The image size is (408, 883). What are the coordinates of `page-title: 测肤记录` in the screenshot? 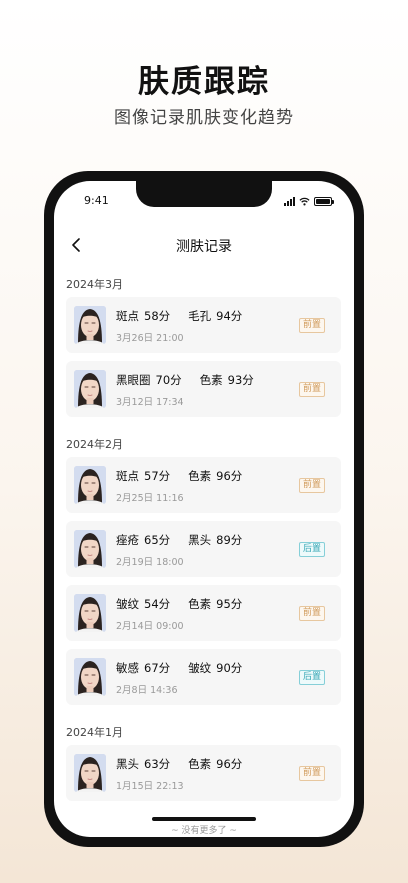 It's located at (204, 247).